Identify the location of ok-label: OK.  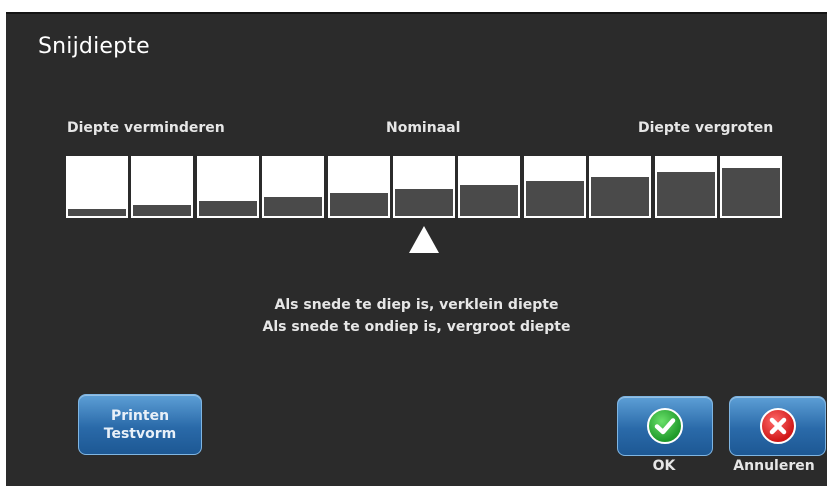
(664, 466).